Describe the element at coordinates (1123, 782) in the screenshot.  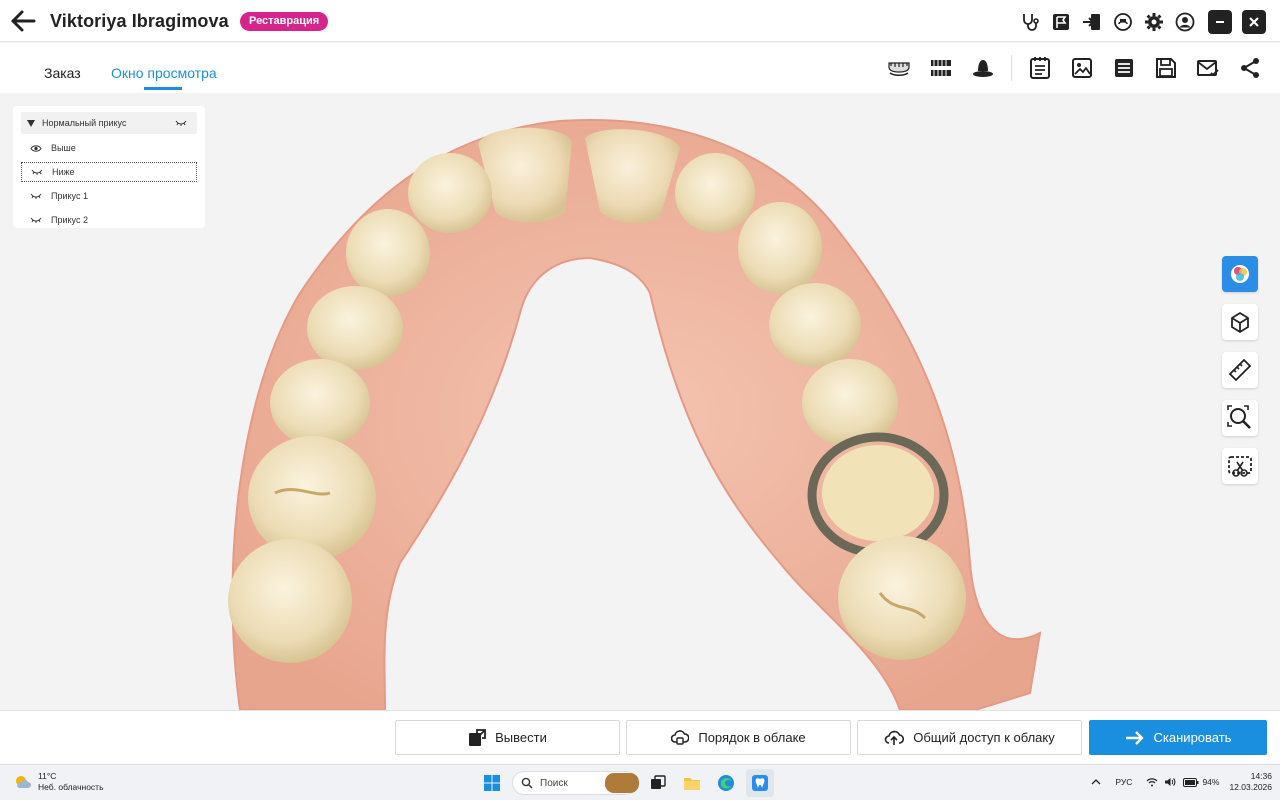
I see `language-indicator: РУС` at that location.